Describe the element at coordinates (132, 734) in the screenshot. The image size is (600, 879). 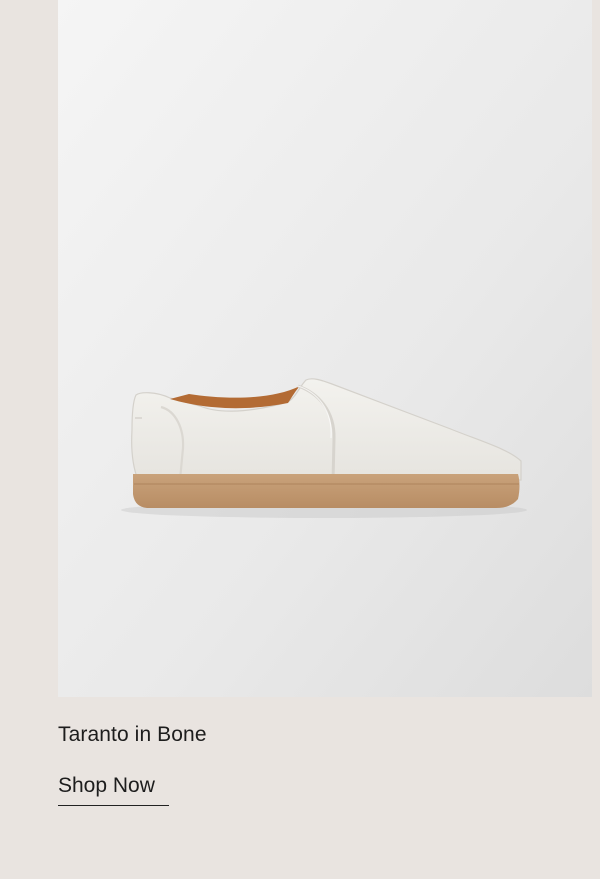
I see `product-title: Taranto in Bone` at that location.